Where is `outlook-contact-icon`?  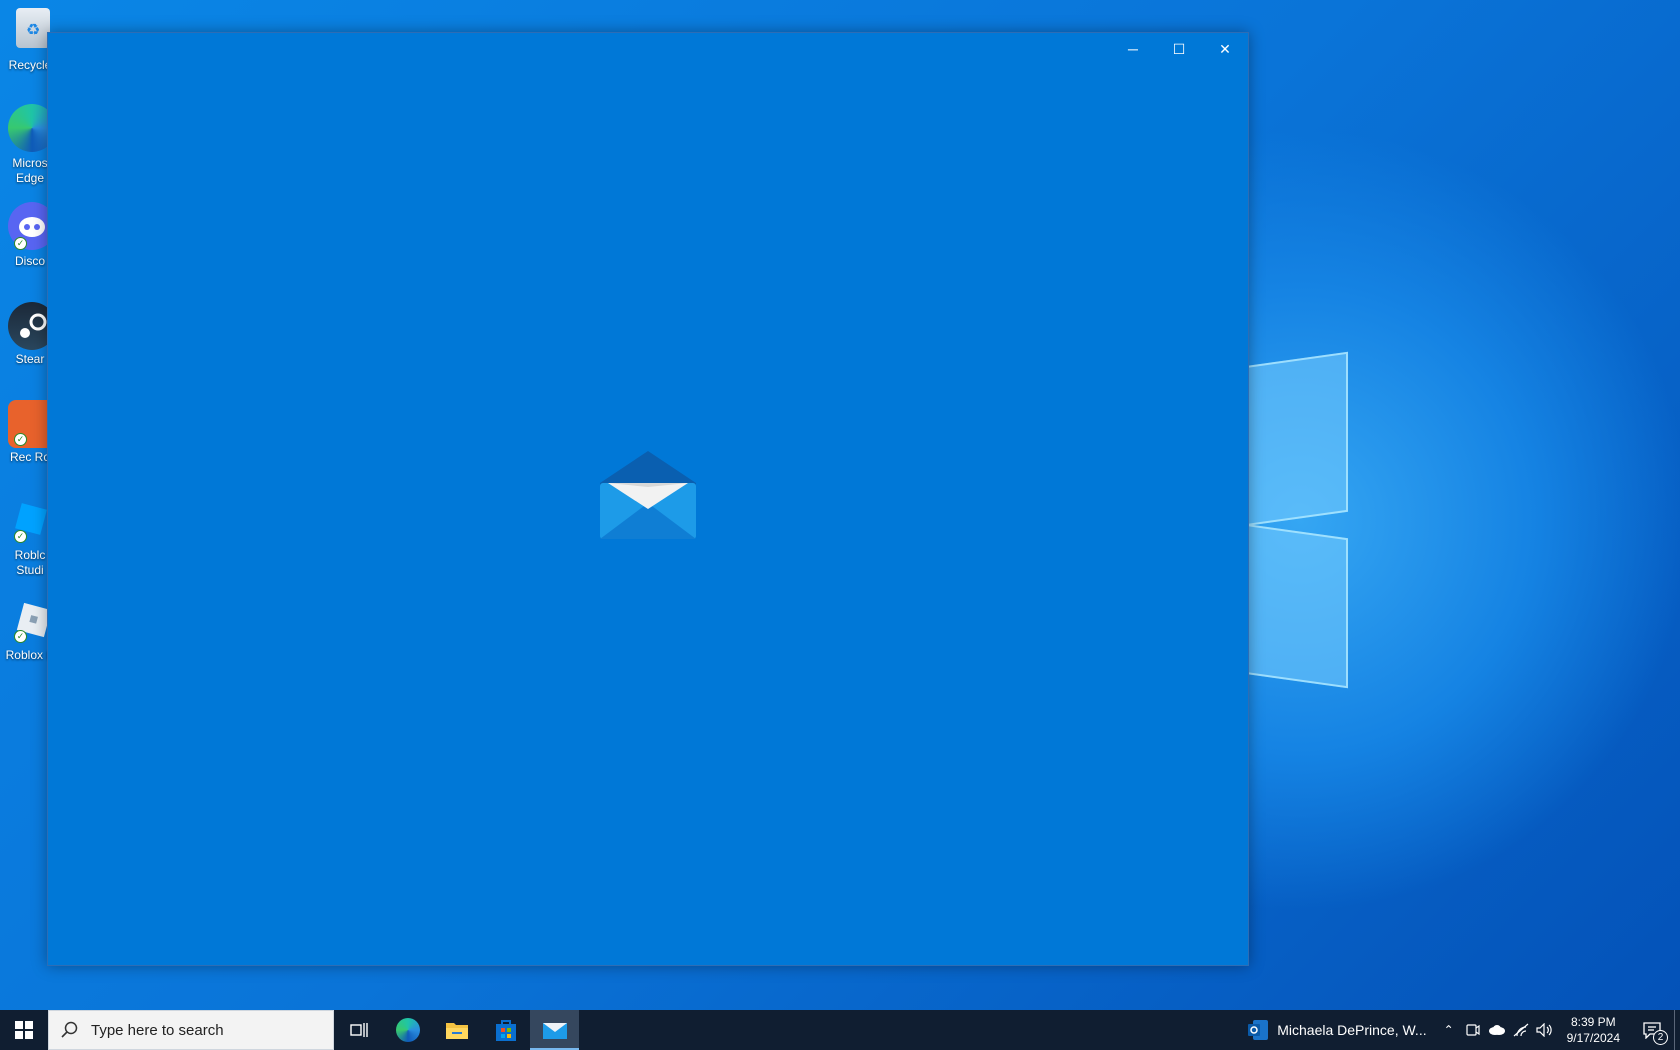 outlook-contact-icon is located at coordinates (1258, 1030).